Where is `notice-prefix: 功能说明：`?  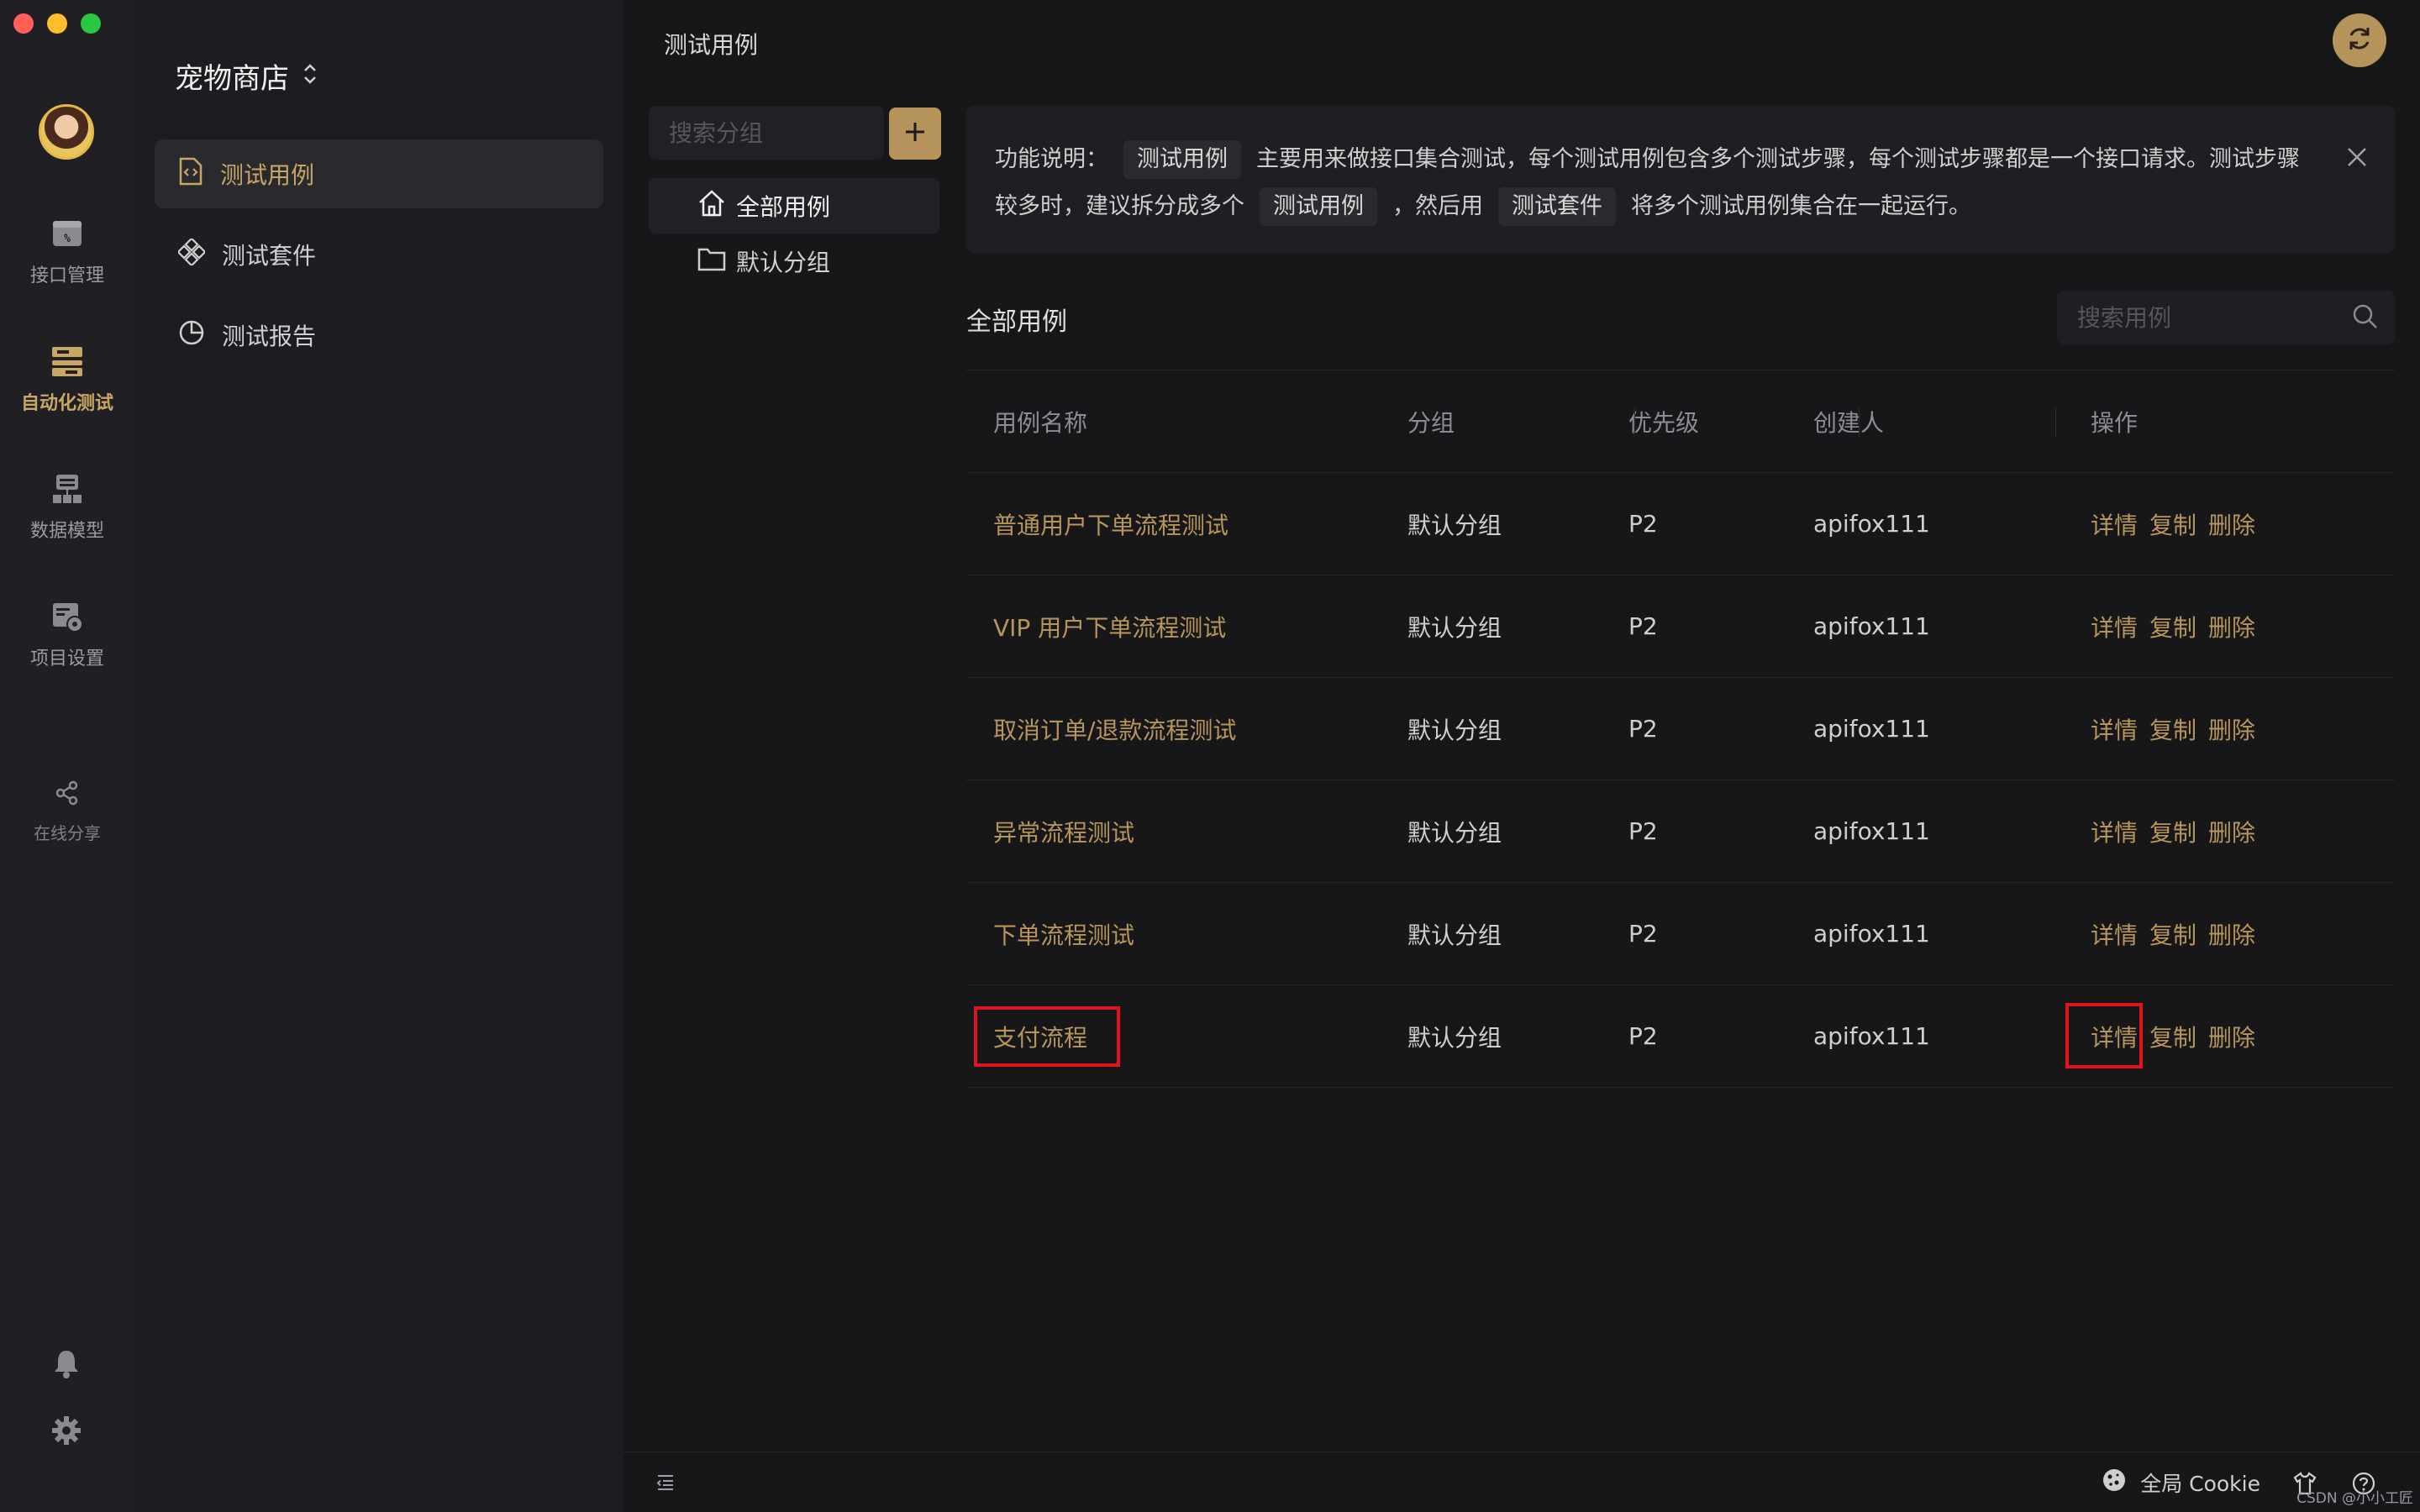 notice-prefix: 功能说明： is located at coordinates (1051, 159).